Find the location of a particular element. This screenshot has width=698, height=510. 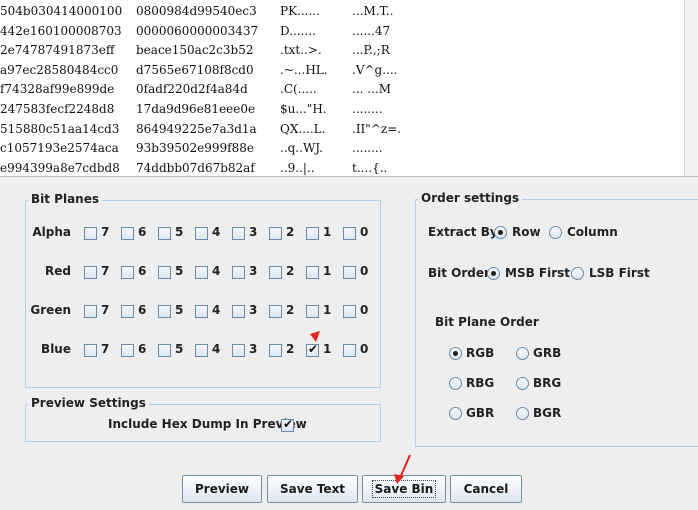

preview-button-label: Preview is located at coordinates (221, 489).